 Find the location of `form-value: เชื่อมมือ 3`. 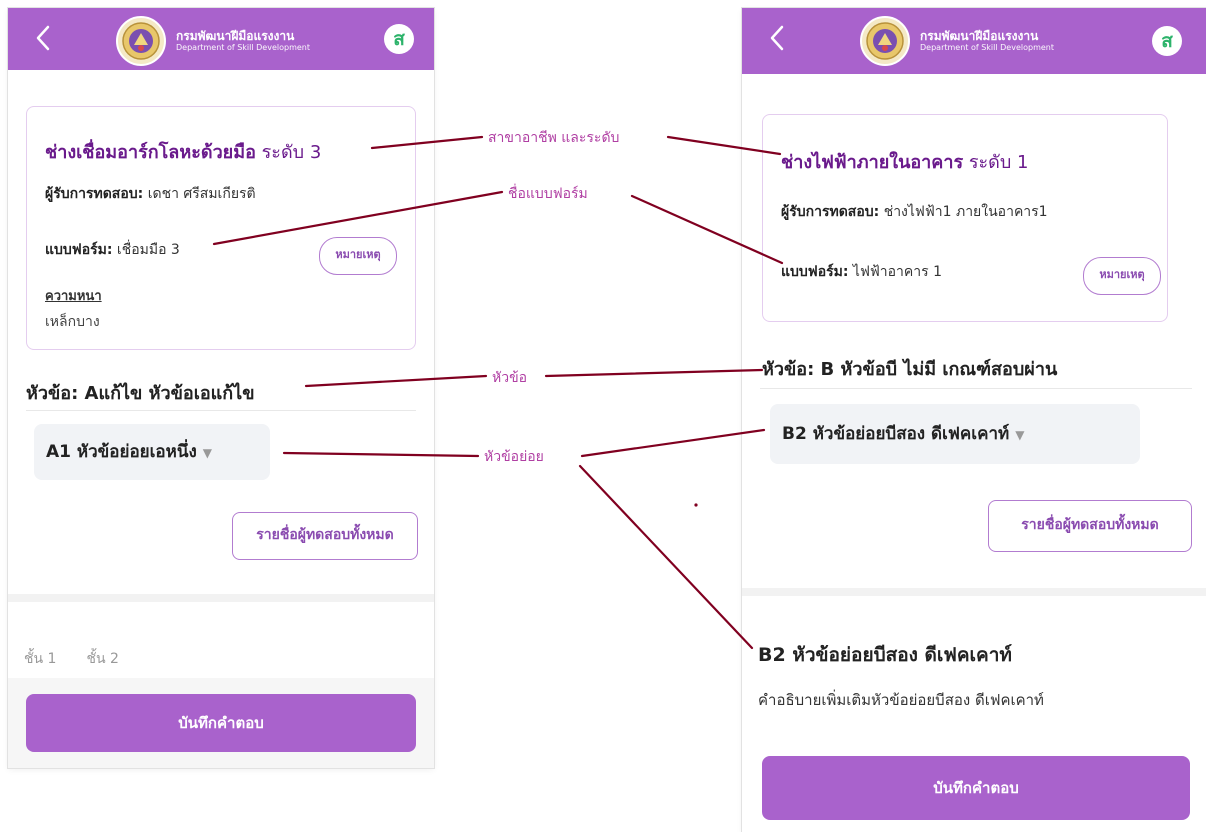

form-value: เชื่อมมือ 3 is located at coordinates (148, 250).